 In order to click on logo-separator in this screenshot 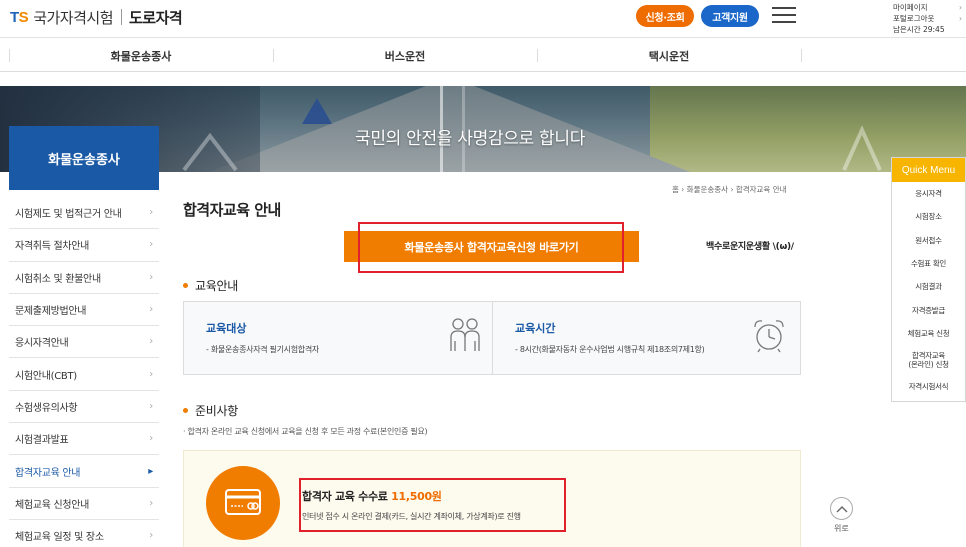, I will do `click(121, 17)`.